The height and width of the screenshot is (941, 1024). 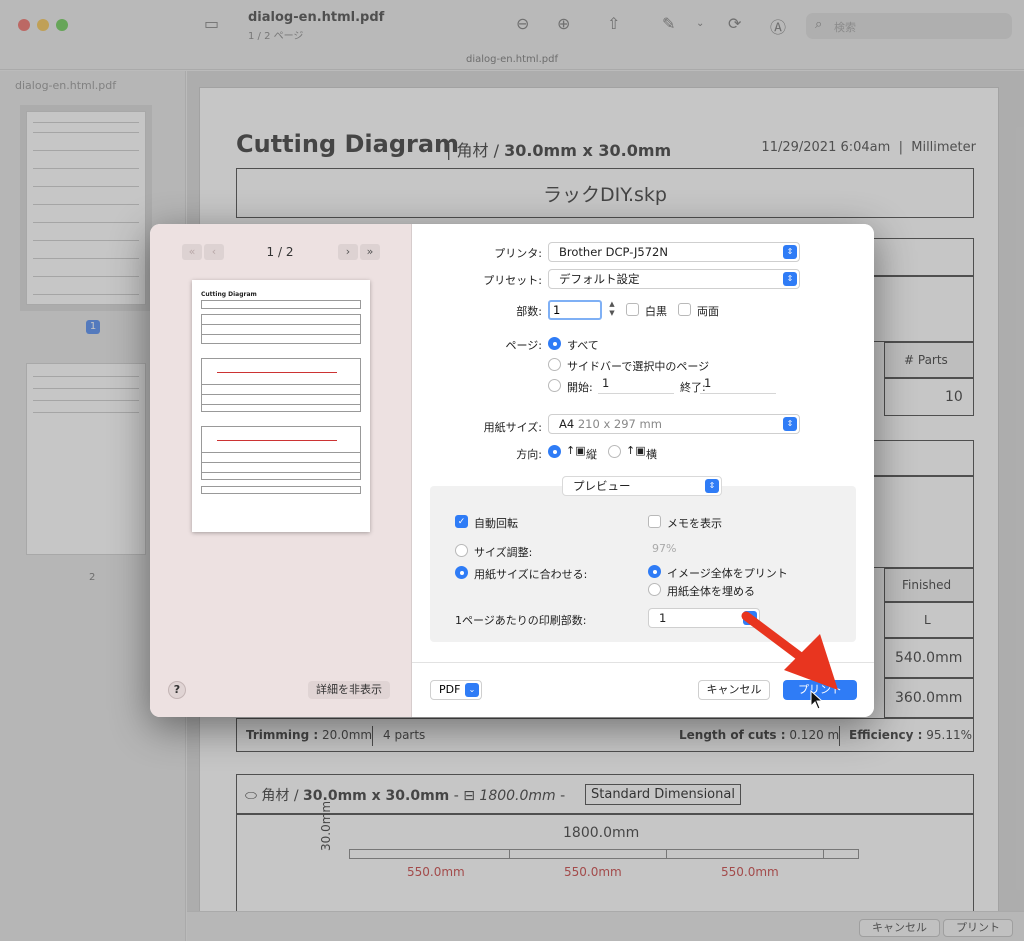 I want to click on pages-from-label: 開始:, so click(x=580, y=387).